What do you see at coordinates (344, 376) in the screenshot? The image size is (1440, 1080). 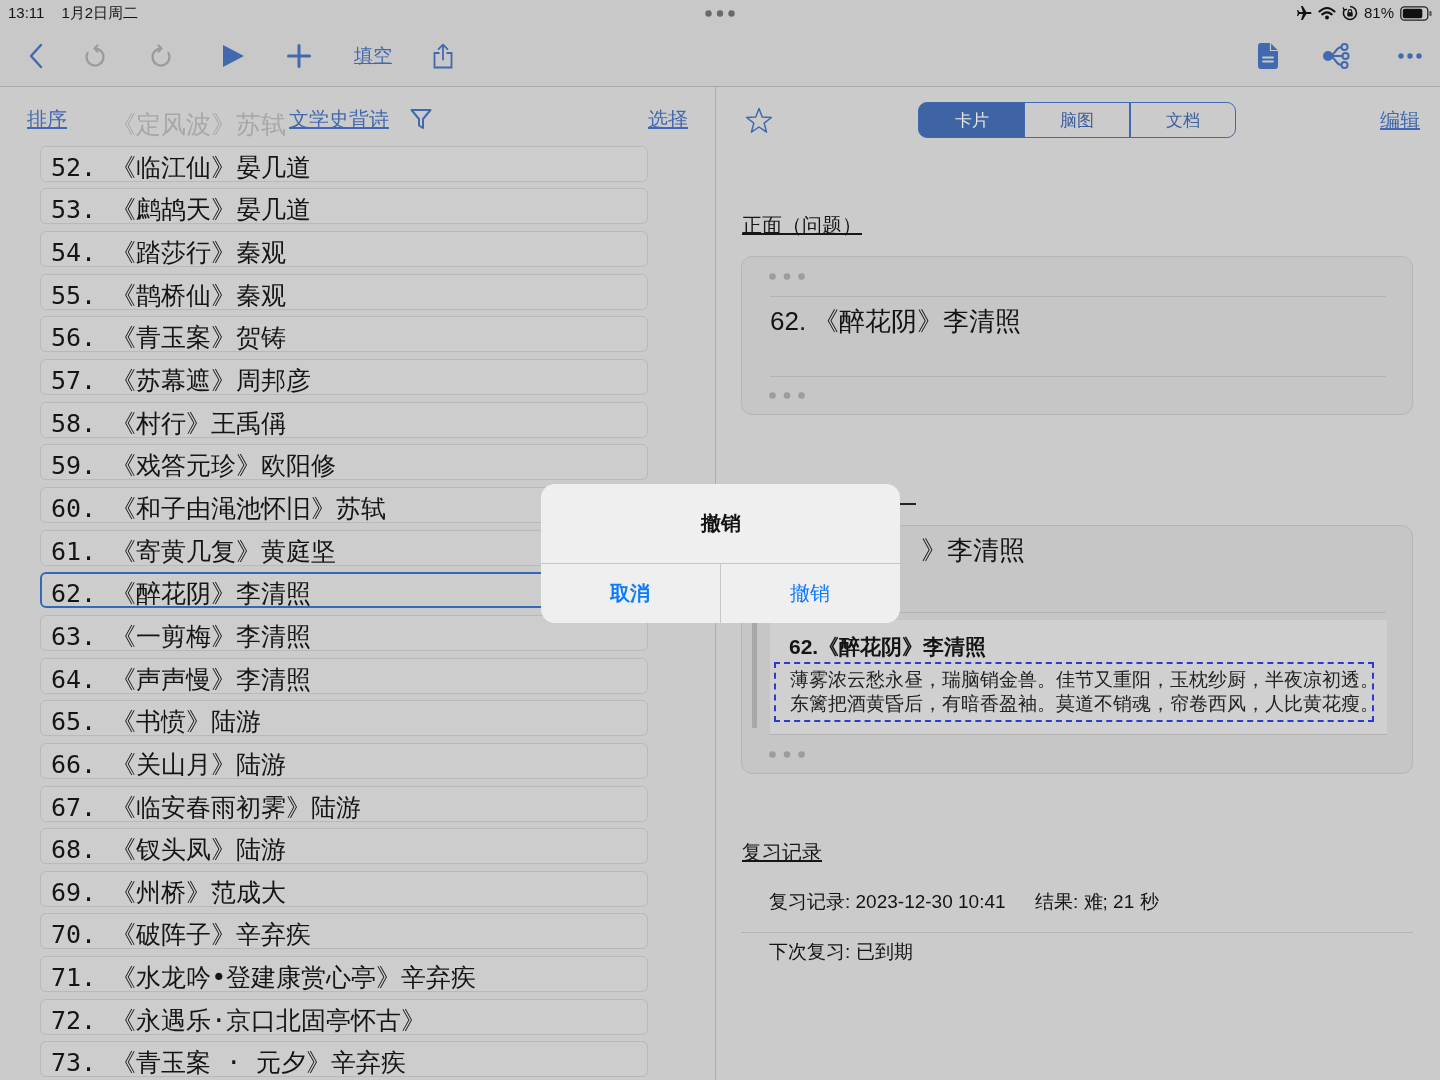 I see `list-row: 57. 《苏幕遮》周邦彦` at bounding box center [344, 376].